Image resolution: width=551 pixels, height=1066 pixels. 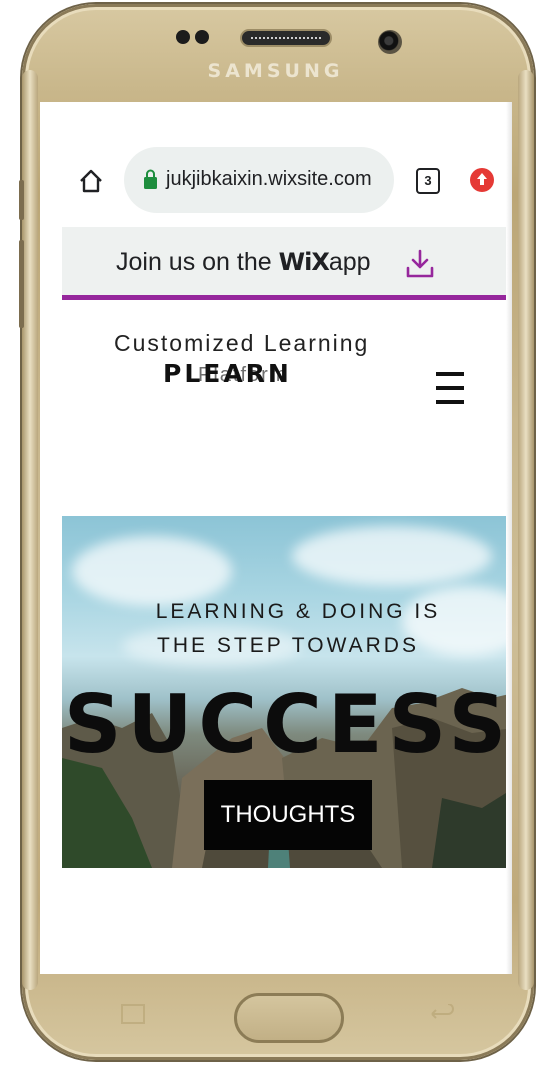 I want to click on phone-edge-right, so click(x=526, y=530).